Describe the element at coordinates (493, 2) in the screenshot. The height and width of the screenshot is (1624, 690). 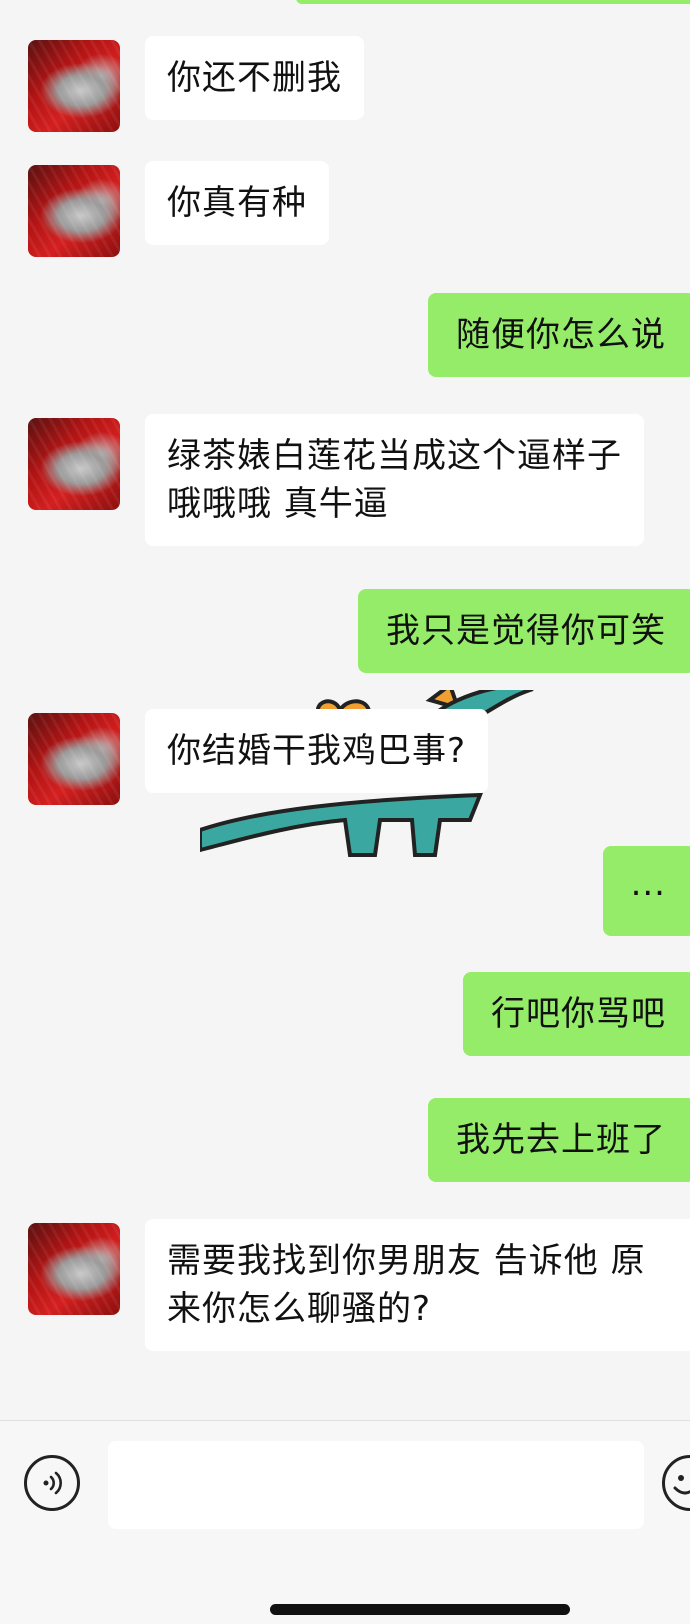
I see `previous-message-bubble-edge` at that location.